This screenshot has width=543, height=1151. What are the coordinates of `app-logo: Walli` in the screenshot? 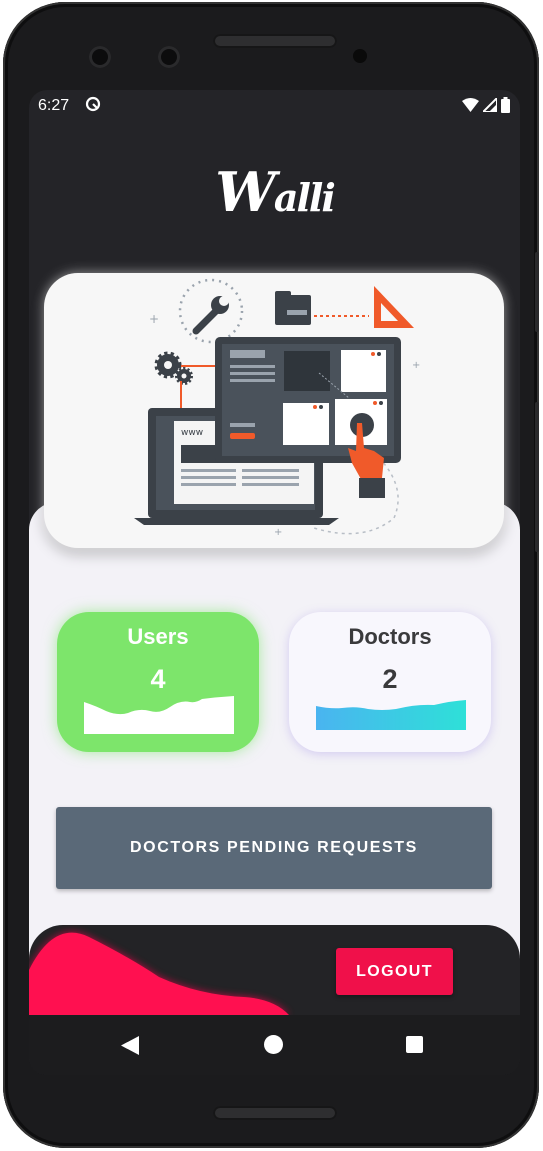 It's located at (274, 192).